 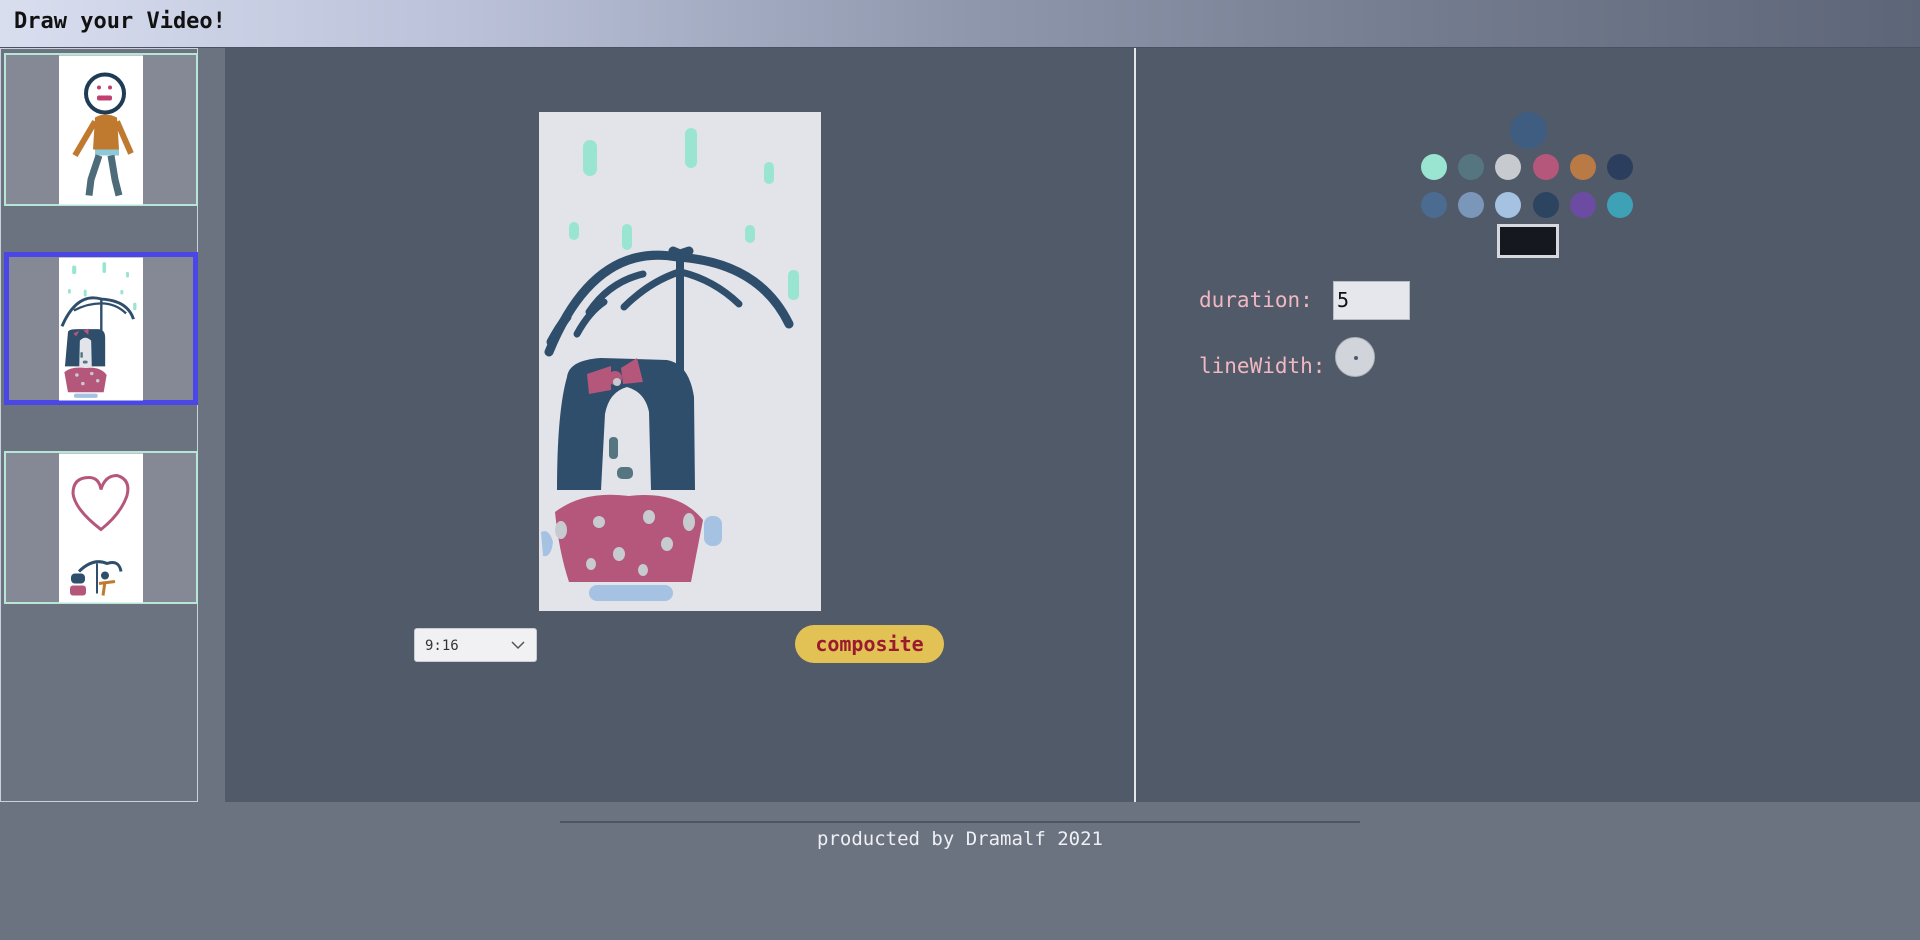 I want to click on aspect-ratio-select: 9:16, so click(x=475, y=645).